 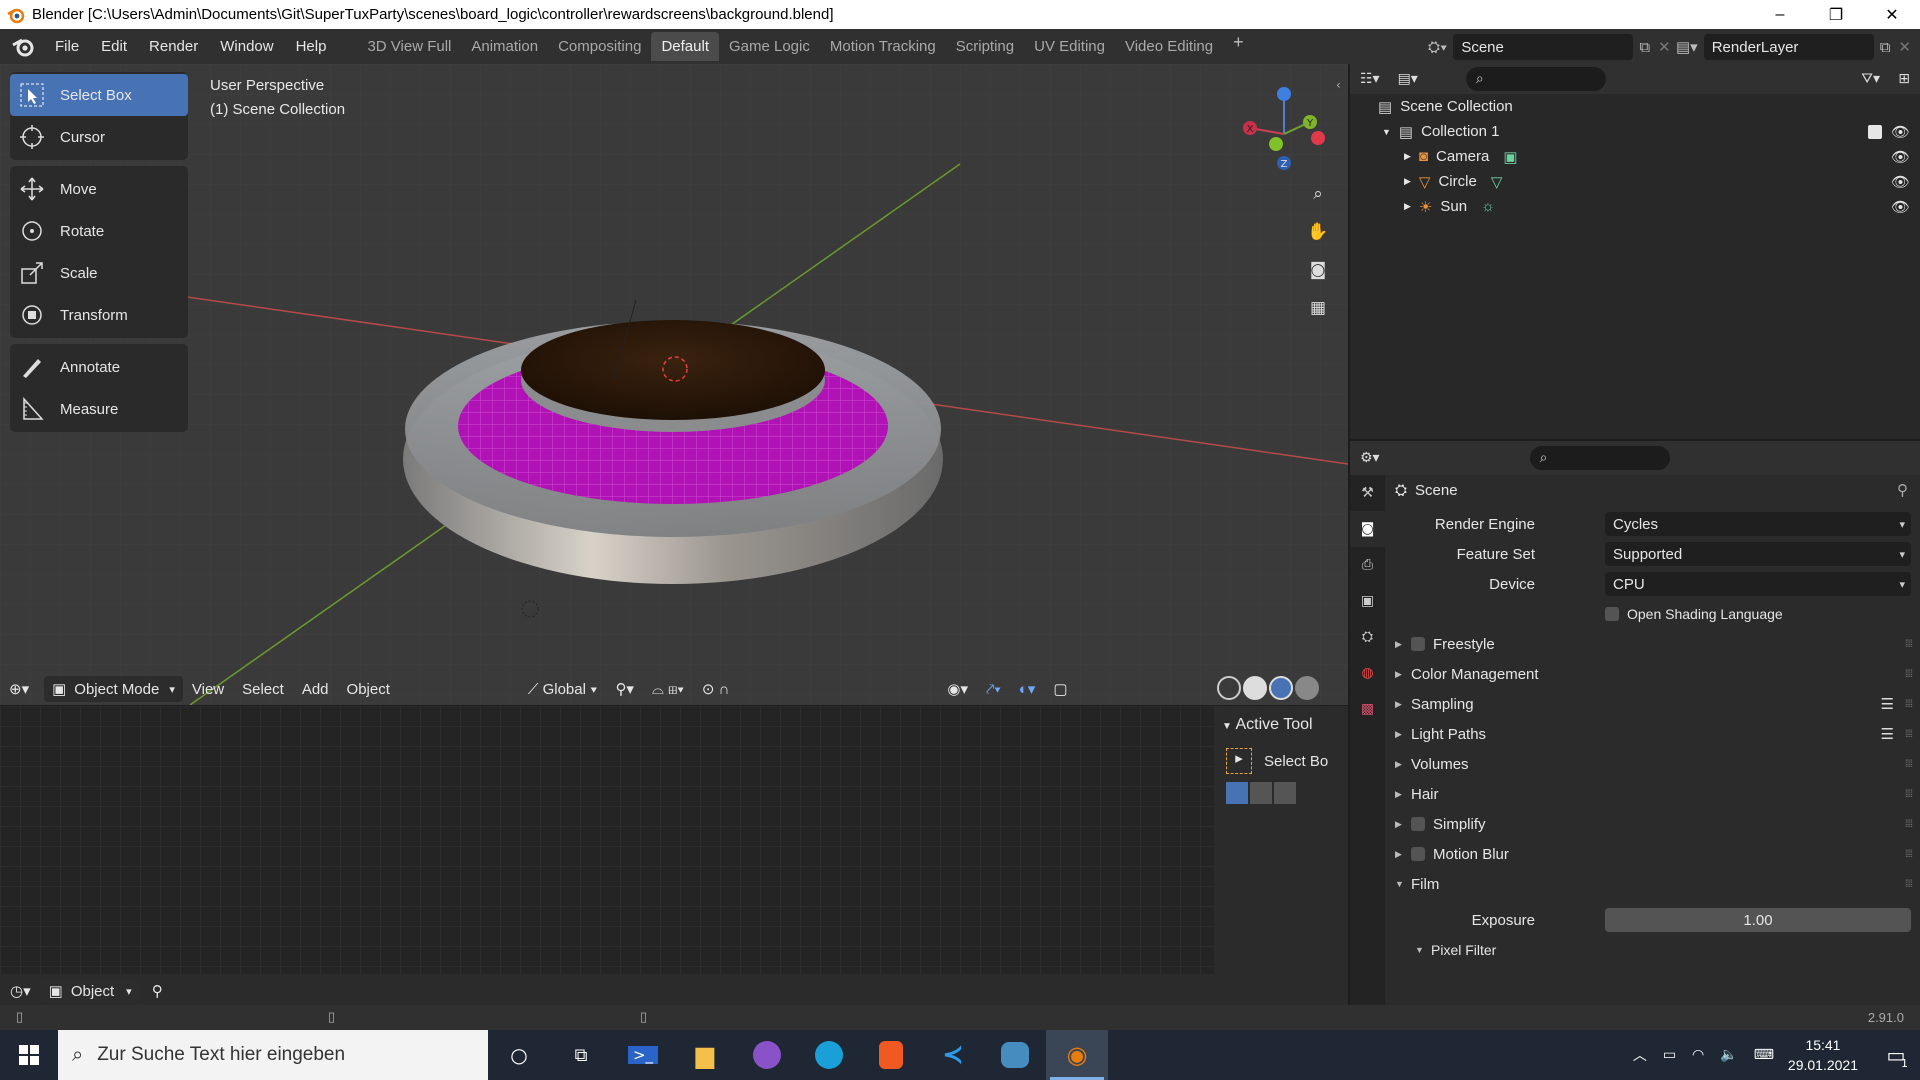 I want to click on editor-type-icon: ⚙▾, so click(x=1370, y=458).